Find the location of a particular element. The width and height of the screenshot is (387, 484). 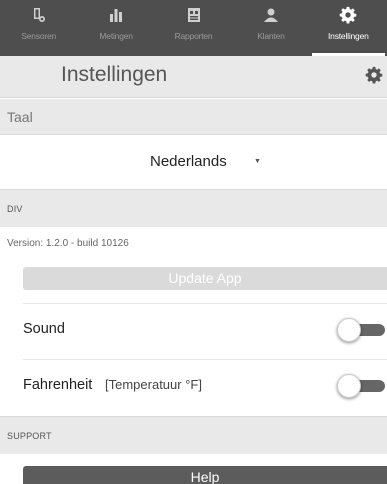

fahrenheit-label: Fahrenheit is located at coordinates (58, 385).